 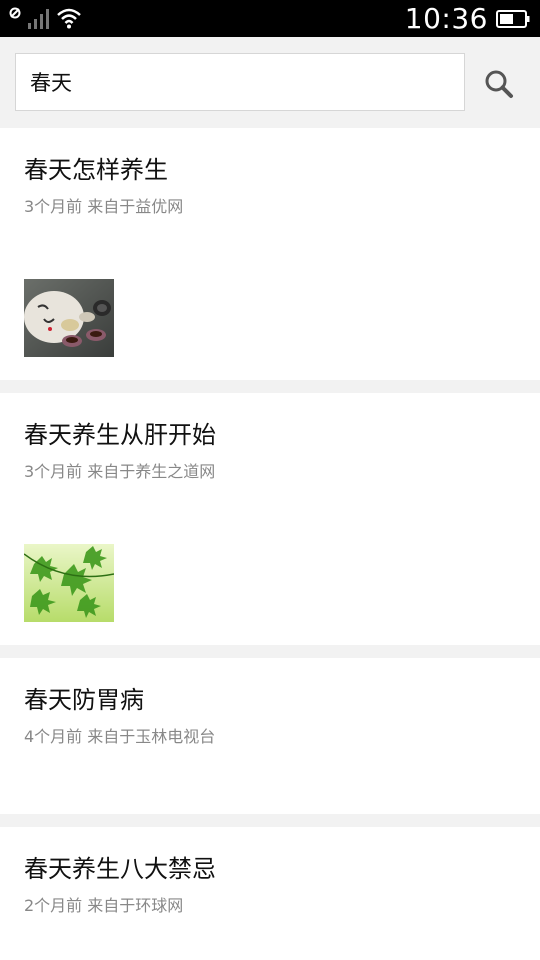 I want to click on result-meta: 4个月前 来自于玉林电视台, so click(x=120, y=736).